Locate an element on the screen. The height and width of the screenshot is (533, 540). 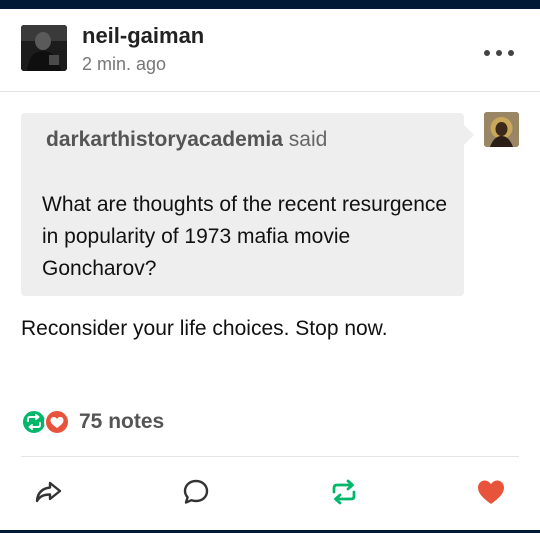
post-timestamp: 2 min. ago is located at coordinates (124, 64).